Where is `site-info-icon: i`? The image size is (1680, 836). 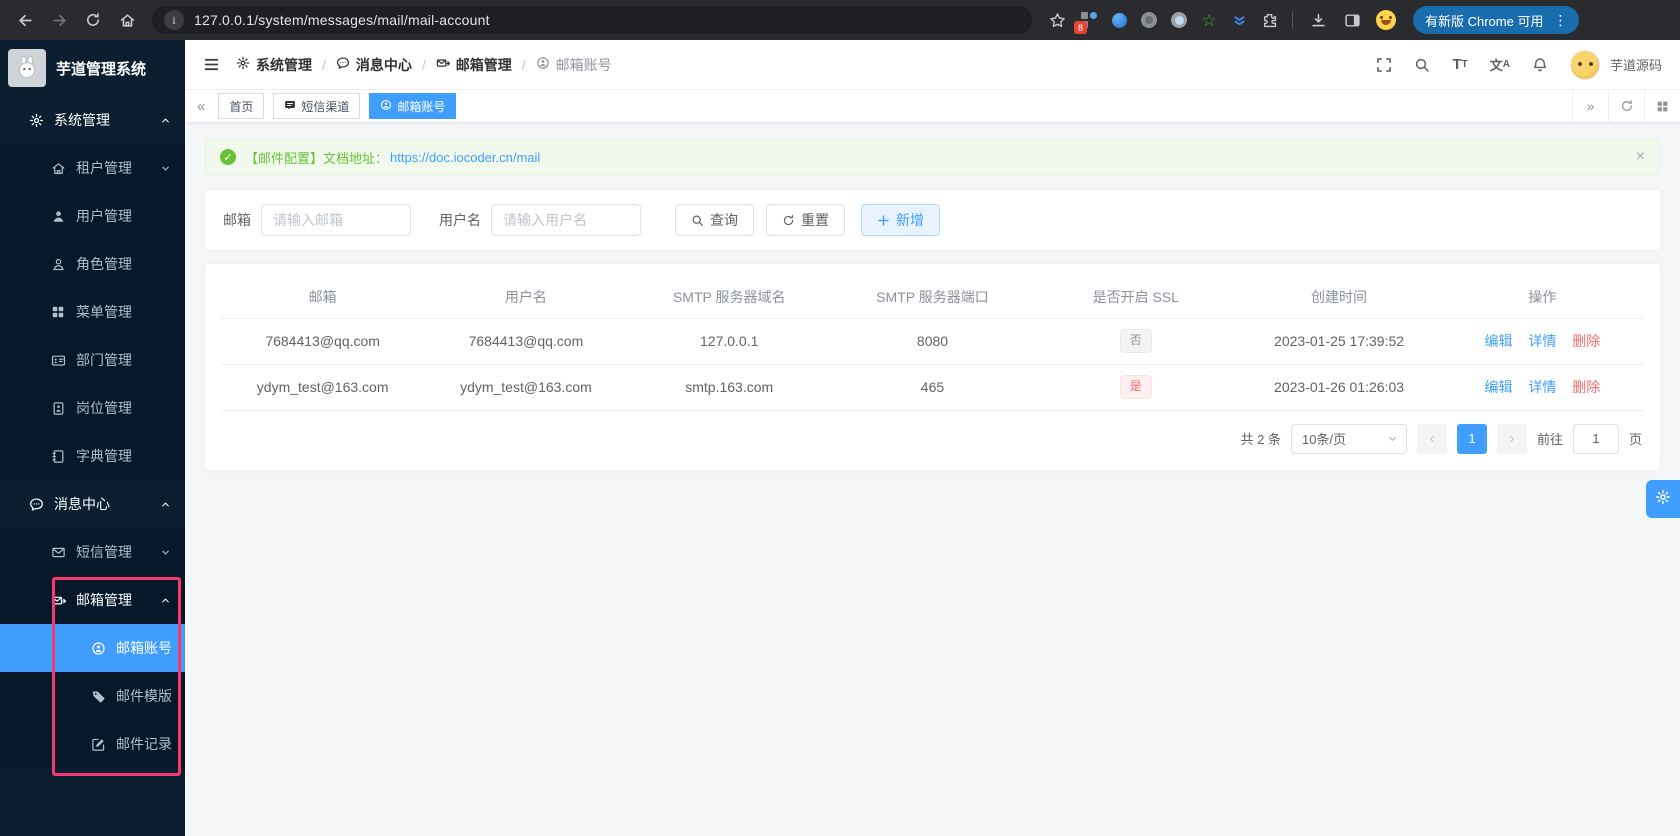 site-info-icon: i is located at coordinates (174, 20).